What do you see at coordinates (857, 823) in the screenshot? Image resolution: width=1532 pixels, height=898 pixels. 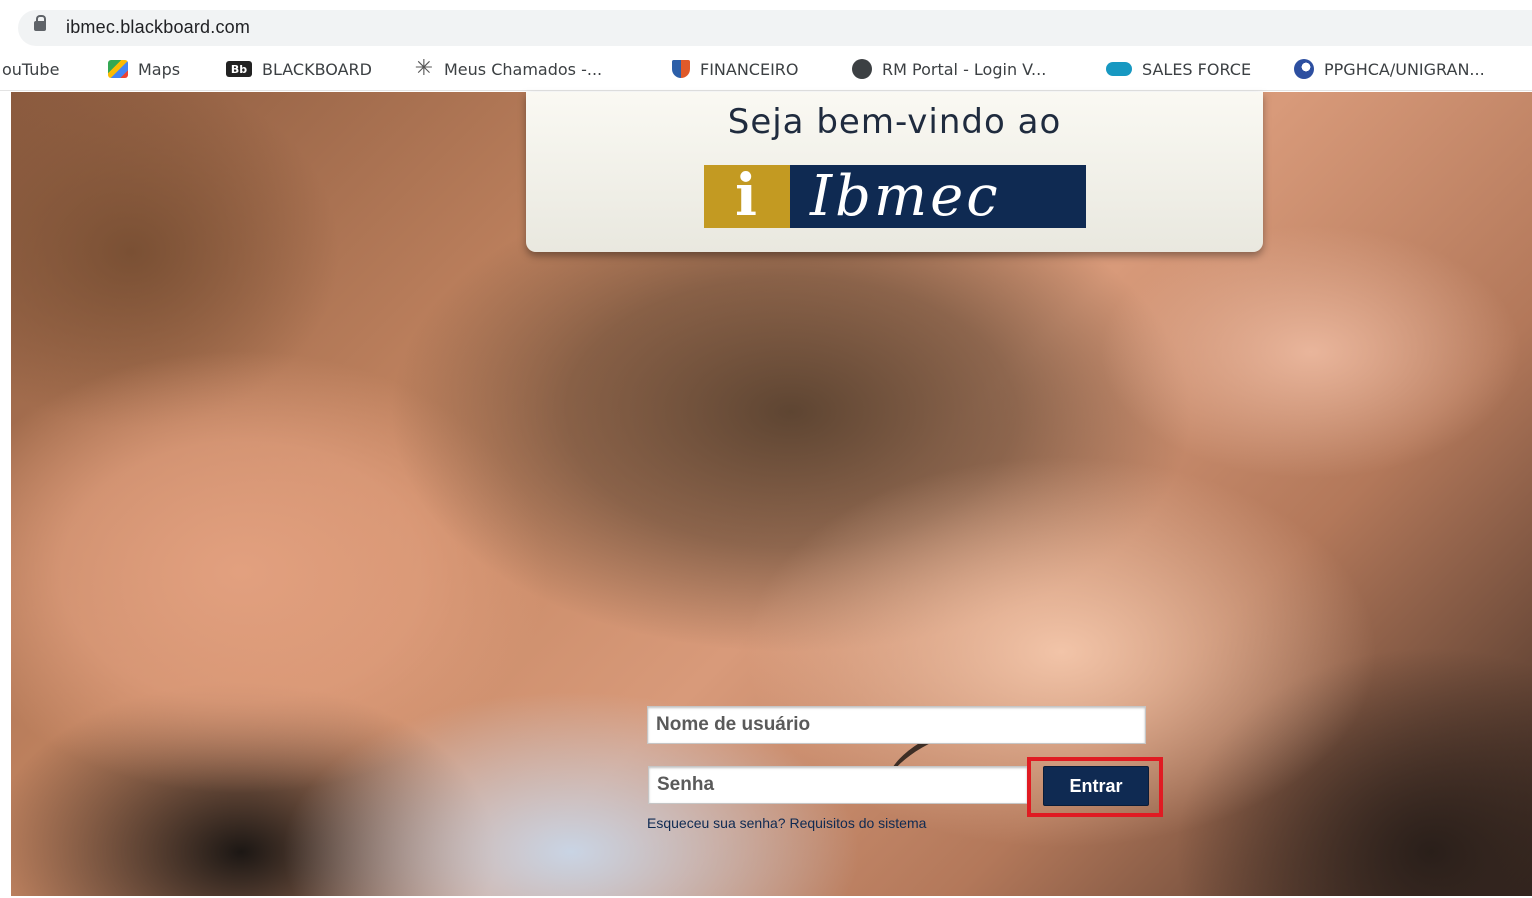 I see `system-requirements-link: Requisitos do sistema` at bounding box center [857, 823].